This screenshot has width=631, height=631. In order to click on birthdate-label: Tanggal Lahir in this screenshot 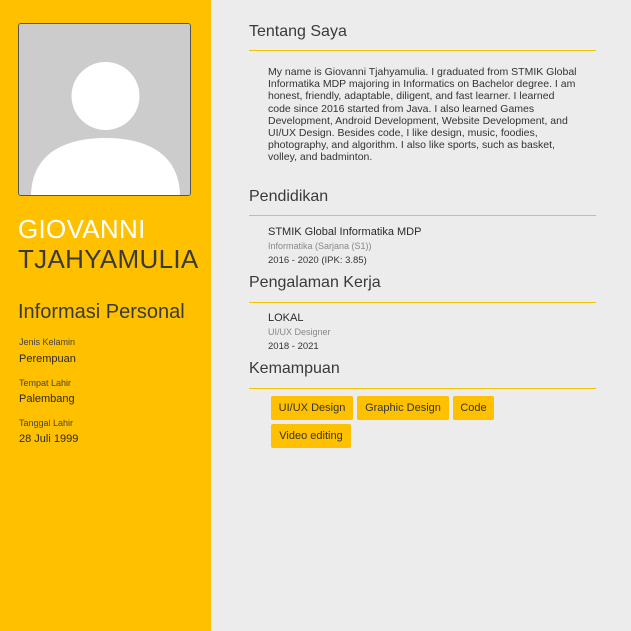, I will do `click(46, 423)`.